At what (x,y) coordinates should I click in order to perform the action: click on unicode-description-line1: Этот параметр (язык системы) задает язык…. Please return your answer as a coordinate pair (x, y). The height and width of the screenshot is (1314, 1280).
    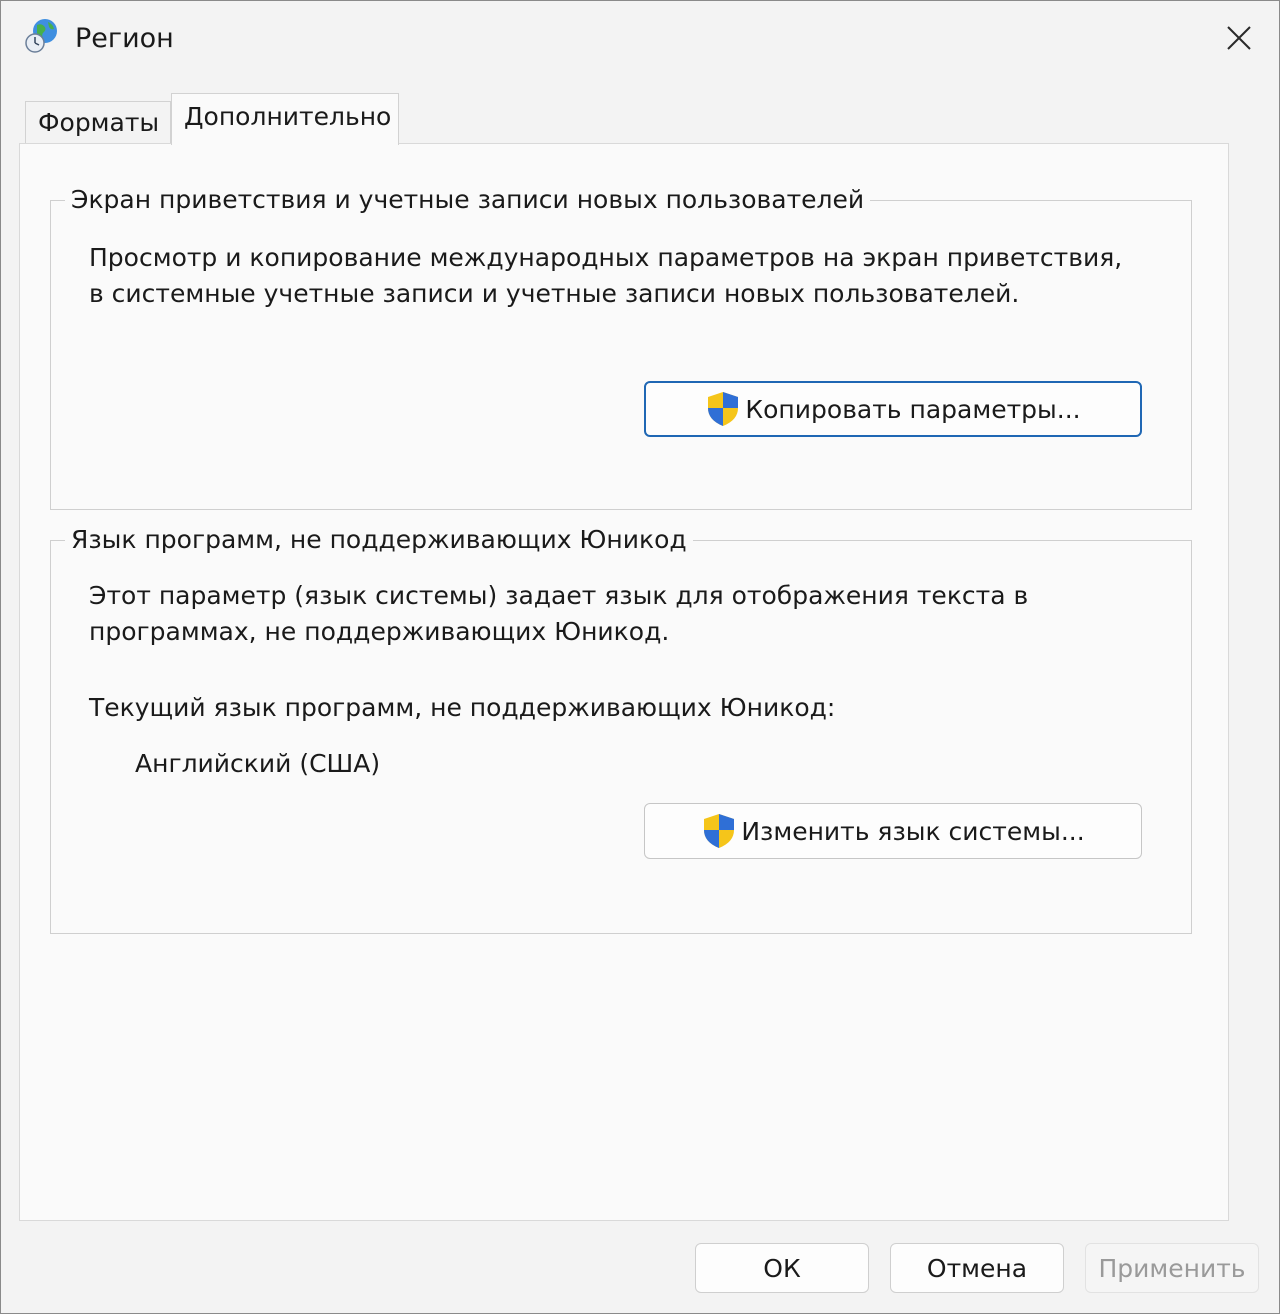
    Looking at the image, I should click on (559, 595).